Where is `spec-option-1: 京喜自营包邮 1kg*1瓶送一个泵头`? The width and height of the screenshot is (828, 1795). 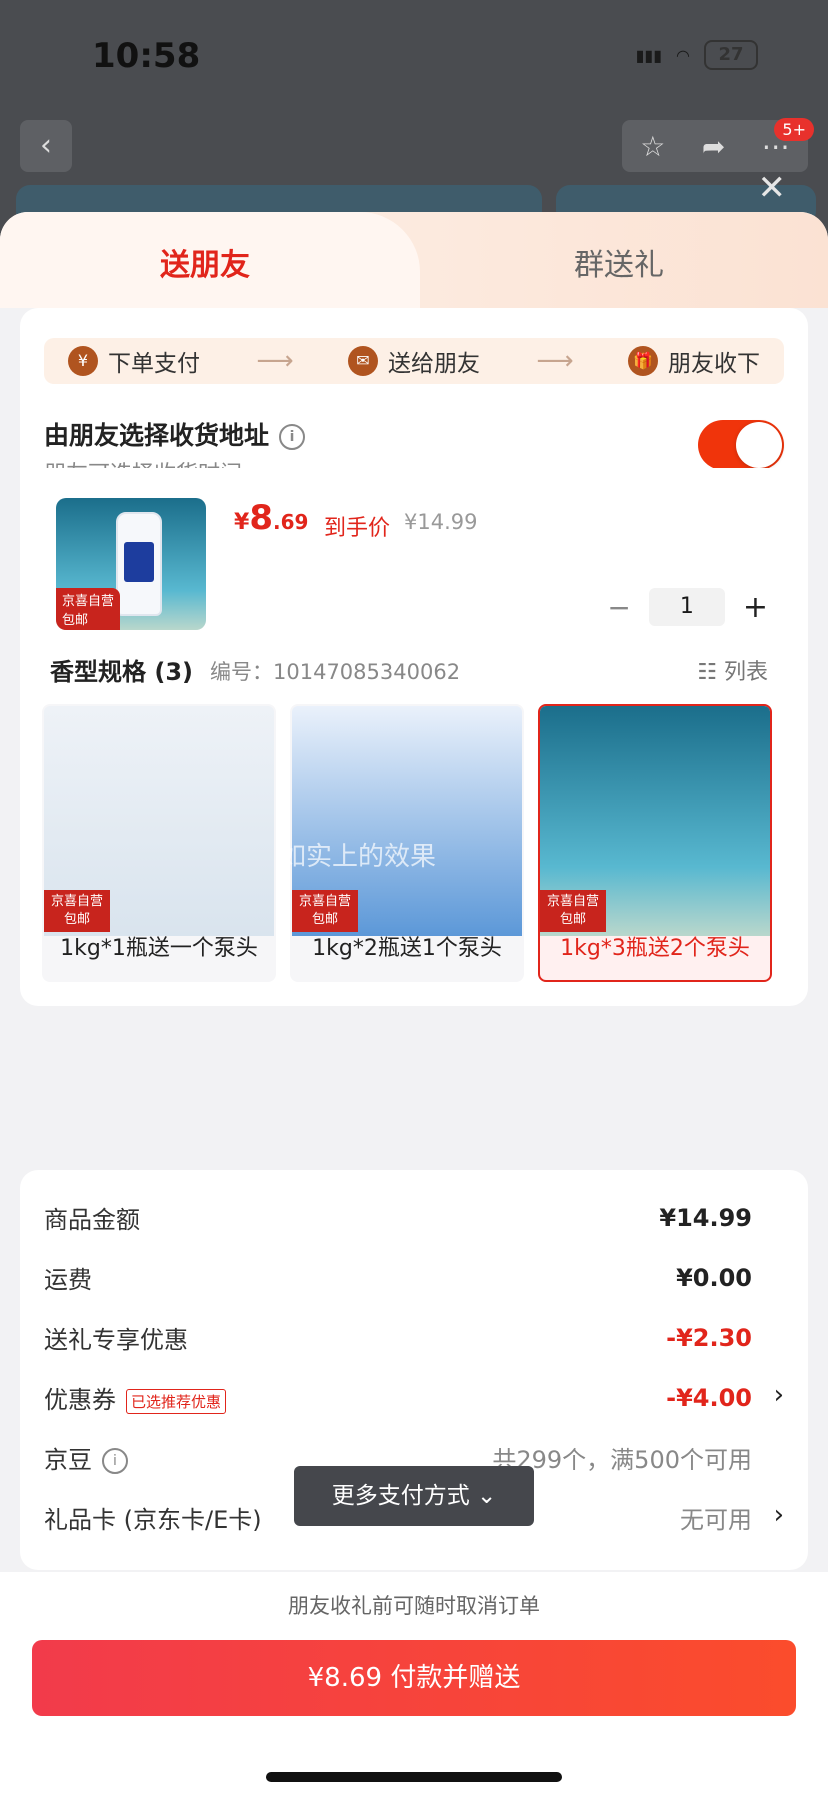
spec-option-1: 京喜自营包邮 1kg*1瓶送一个泵头 is located at coordinates (159, 843).